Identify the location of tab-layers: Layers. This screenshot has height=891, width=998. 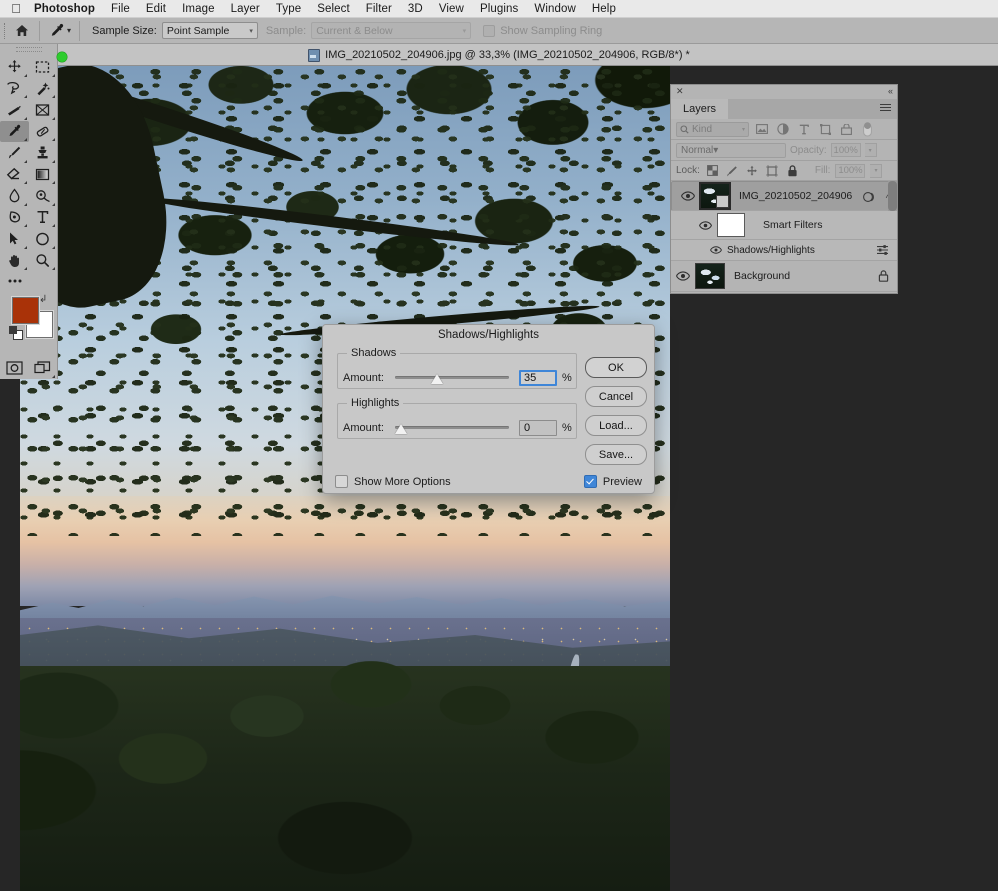
(700, 109).